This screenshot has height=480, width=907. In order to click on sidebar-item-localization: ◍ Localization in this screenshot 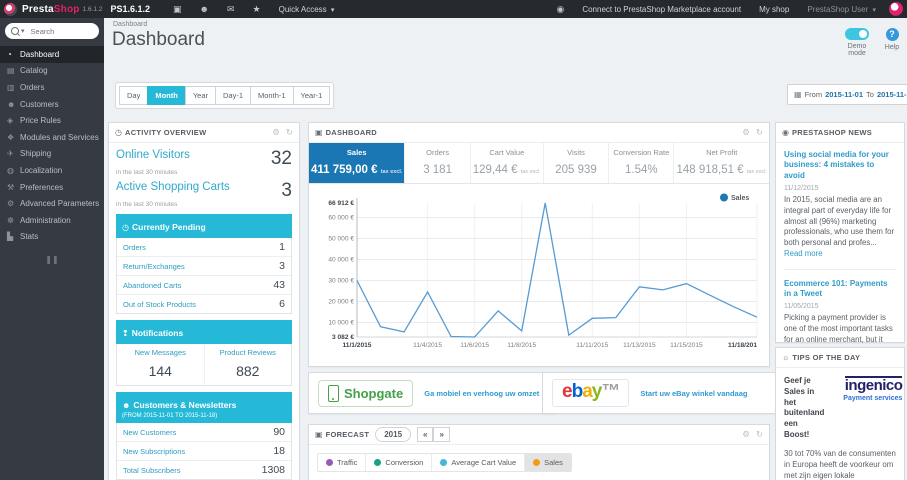, I will do `click(52, 170)`.